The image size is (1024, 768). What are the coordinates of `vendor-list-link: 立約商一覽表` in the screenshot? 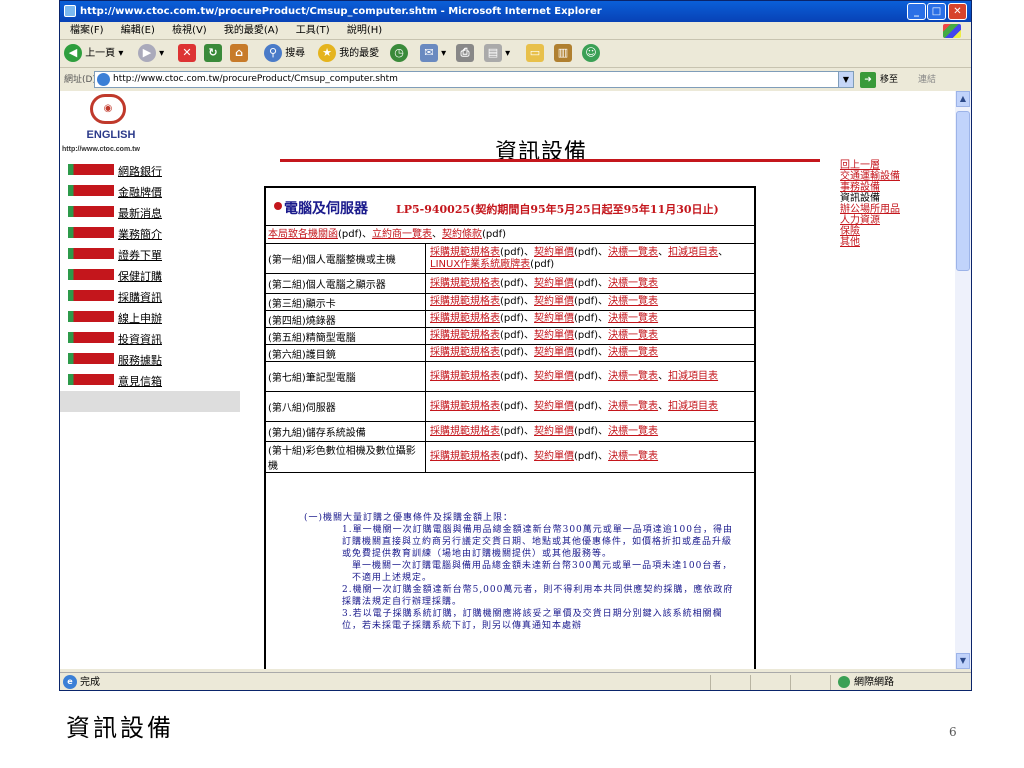 It's located at (402, 234).